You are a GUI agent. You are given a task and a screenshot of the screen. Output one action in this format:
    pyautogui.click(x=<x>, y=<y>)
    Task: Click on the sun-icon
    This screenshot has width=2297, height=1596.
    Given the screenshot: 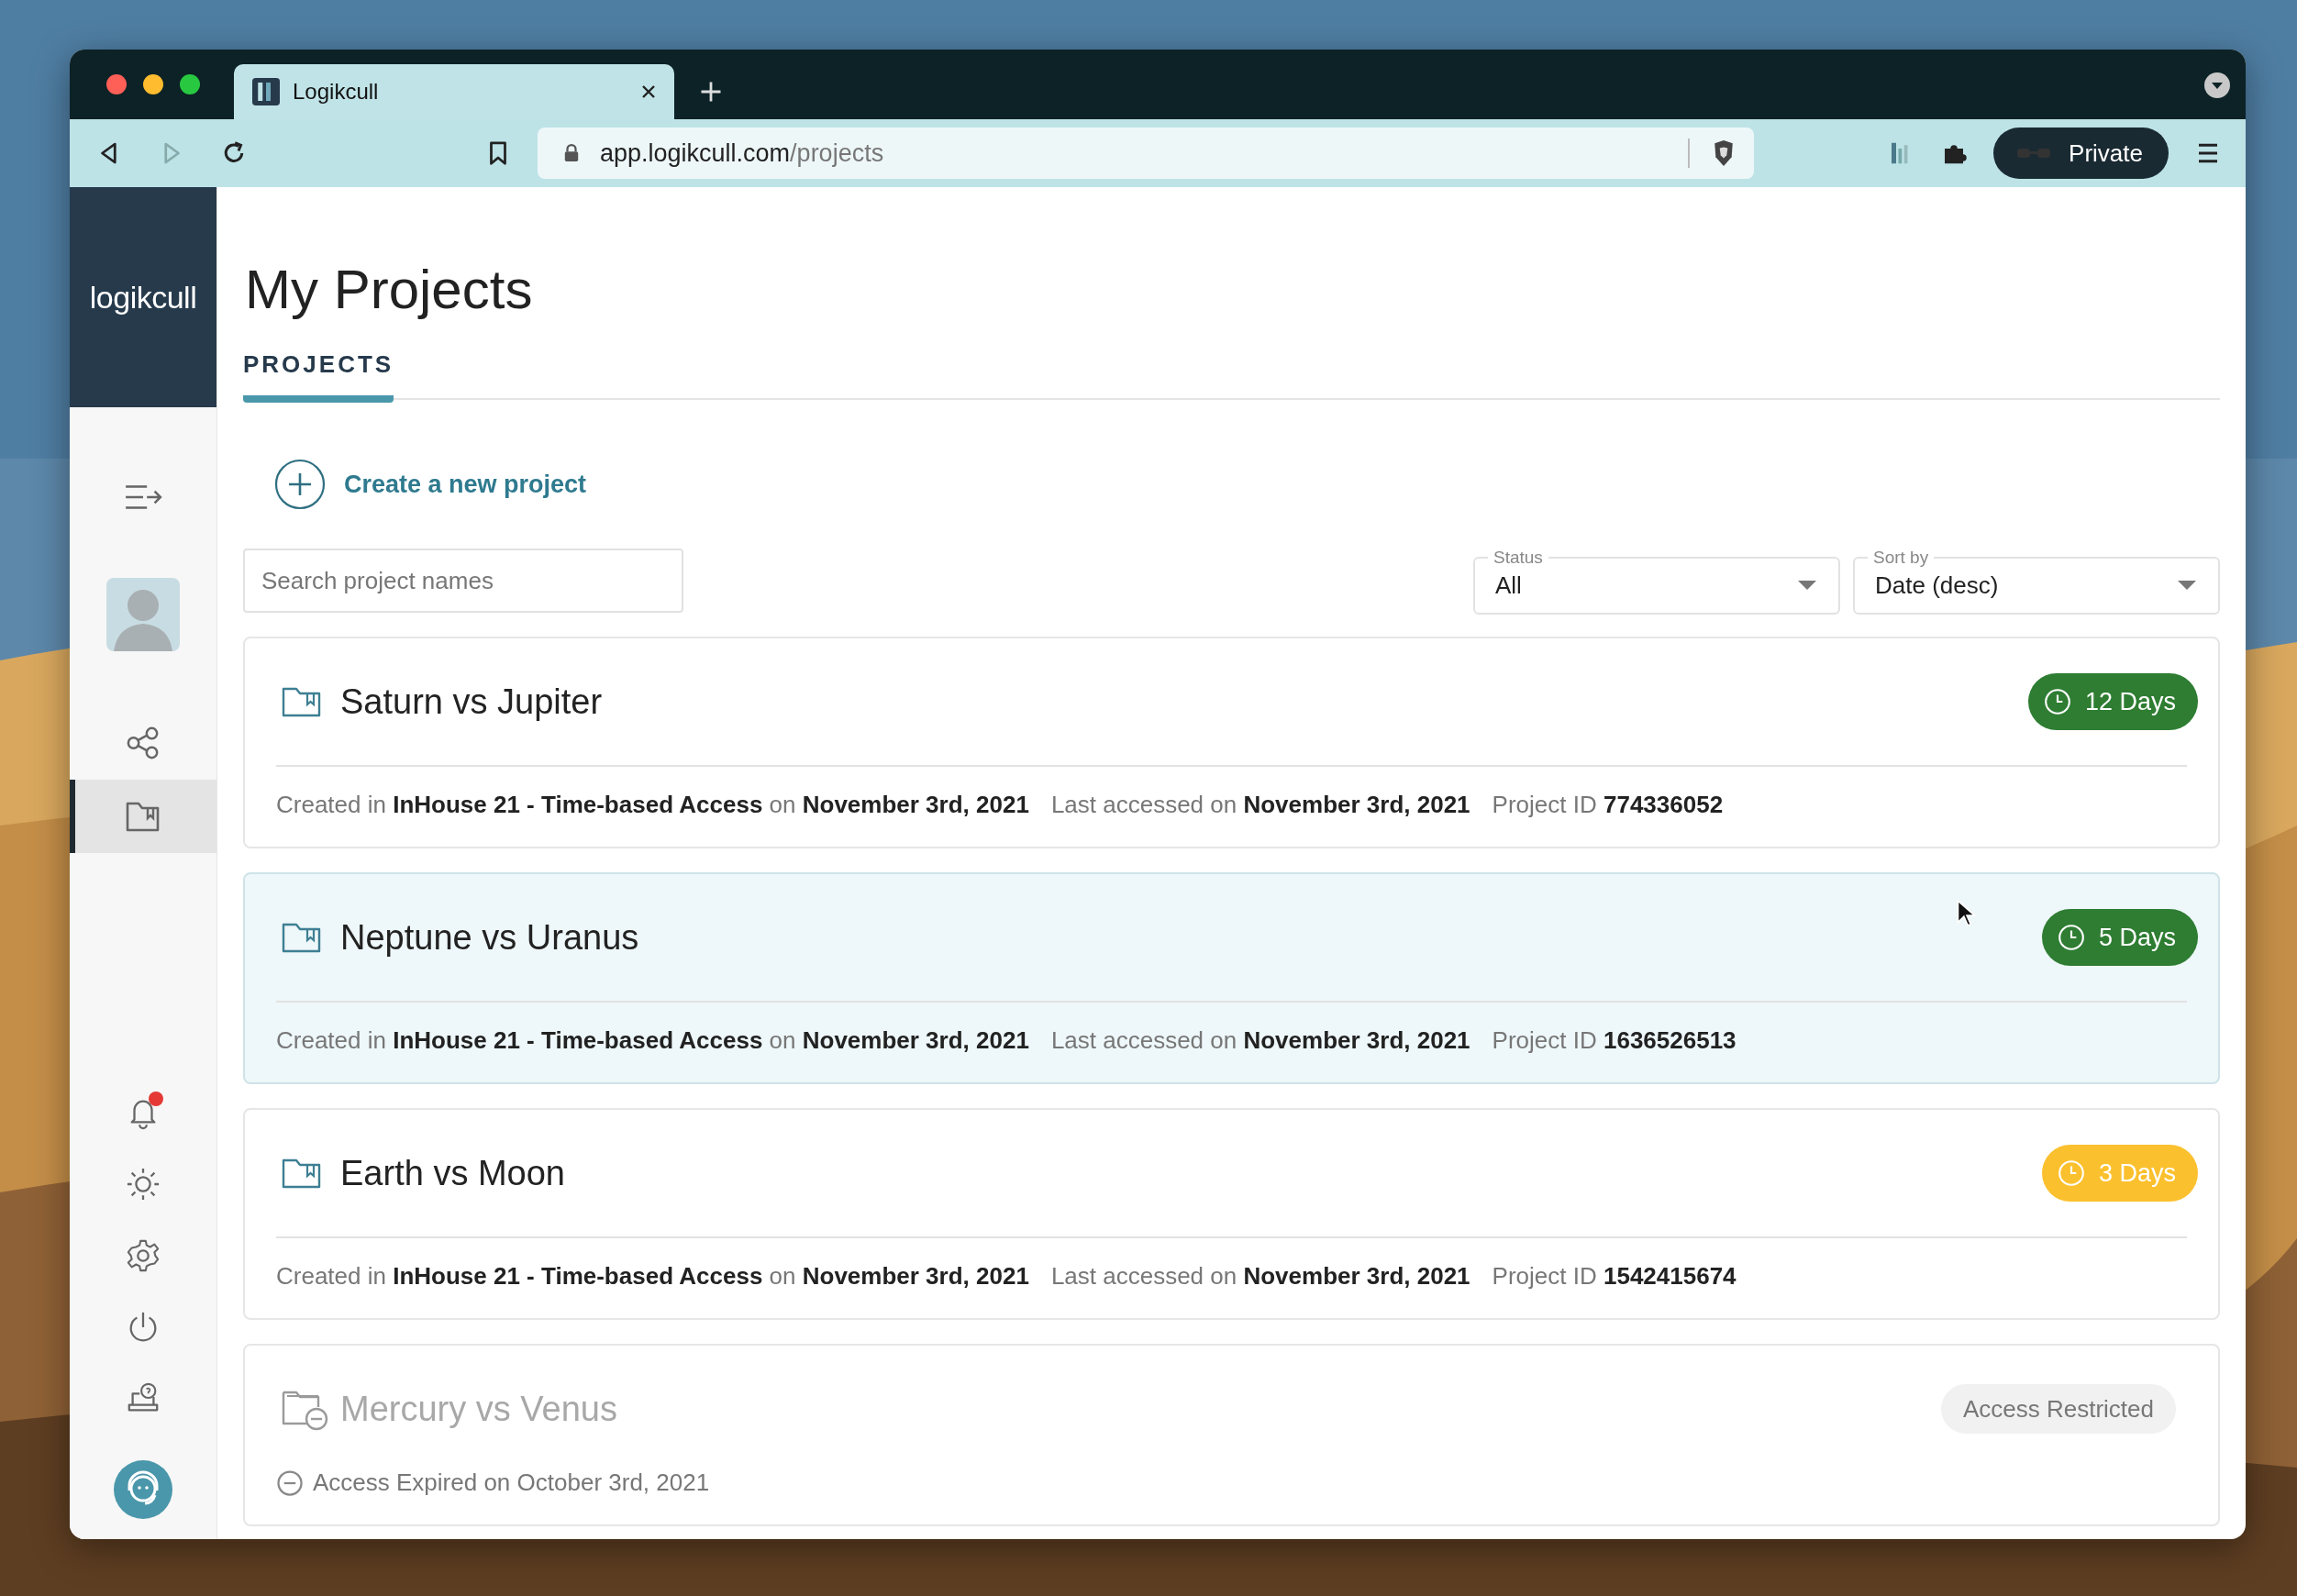 What is the action you would take?
    pyautogui.click(x=143, y=1184)
    